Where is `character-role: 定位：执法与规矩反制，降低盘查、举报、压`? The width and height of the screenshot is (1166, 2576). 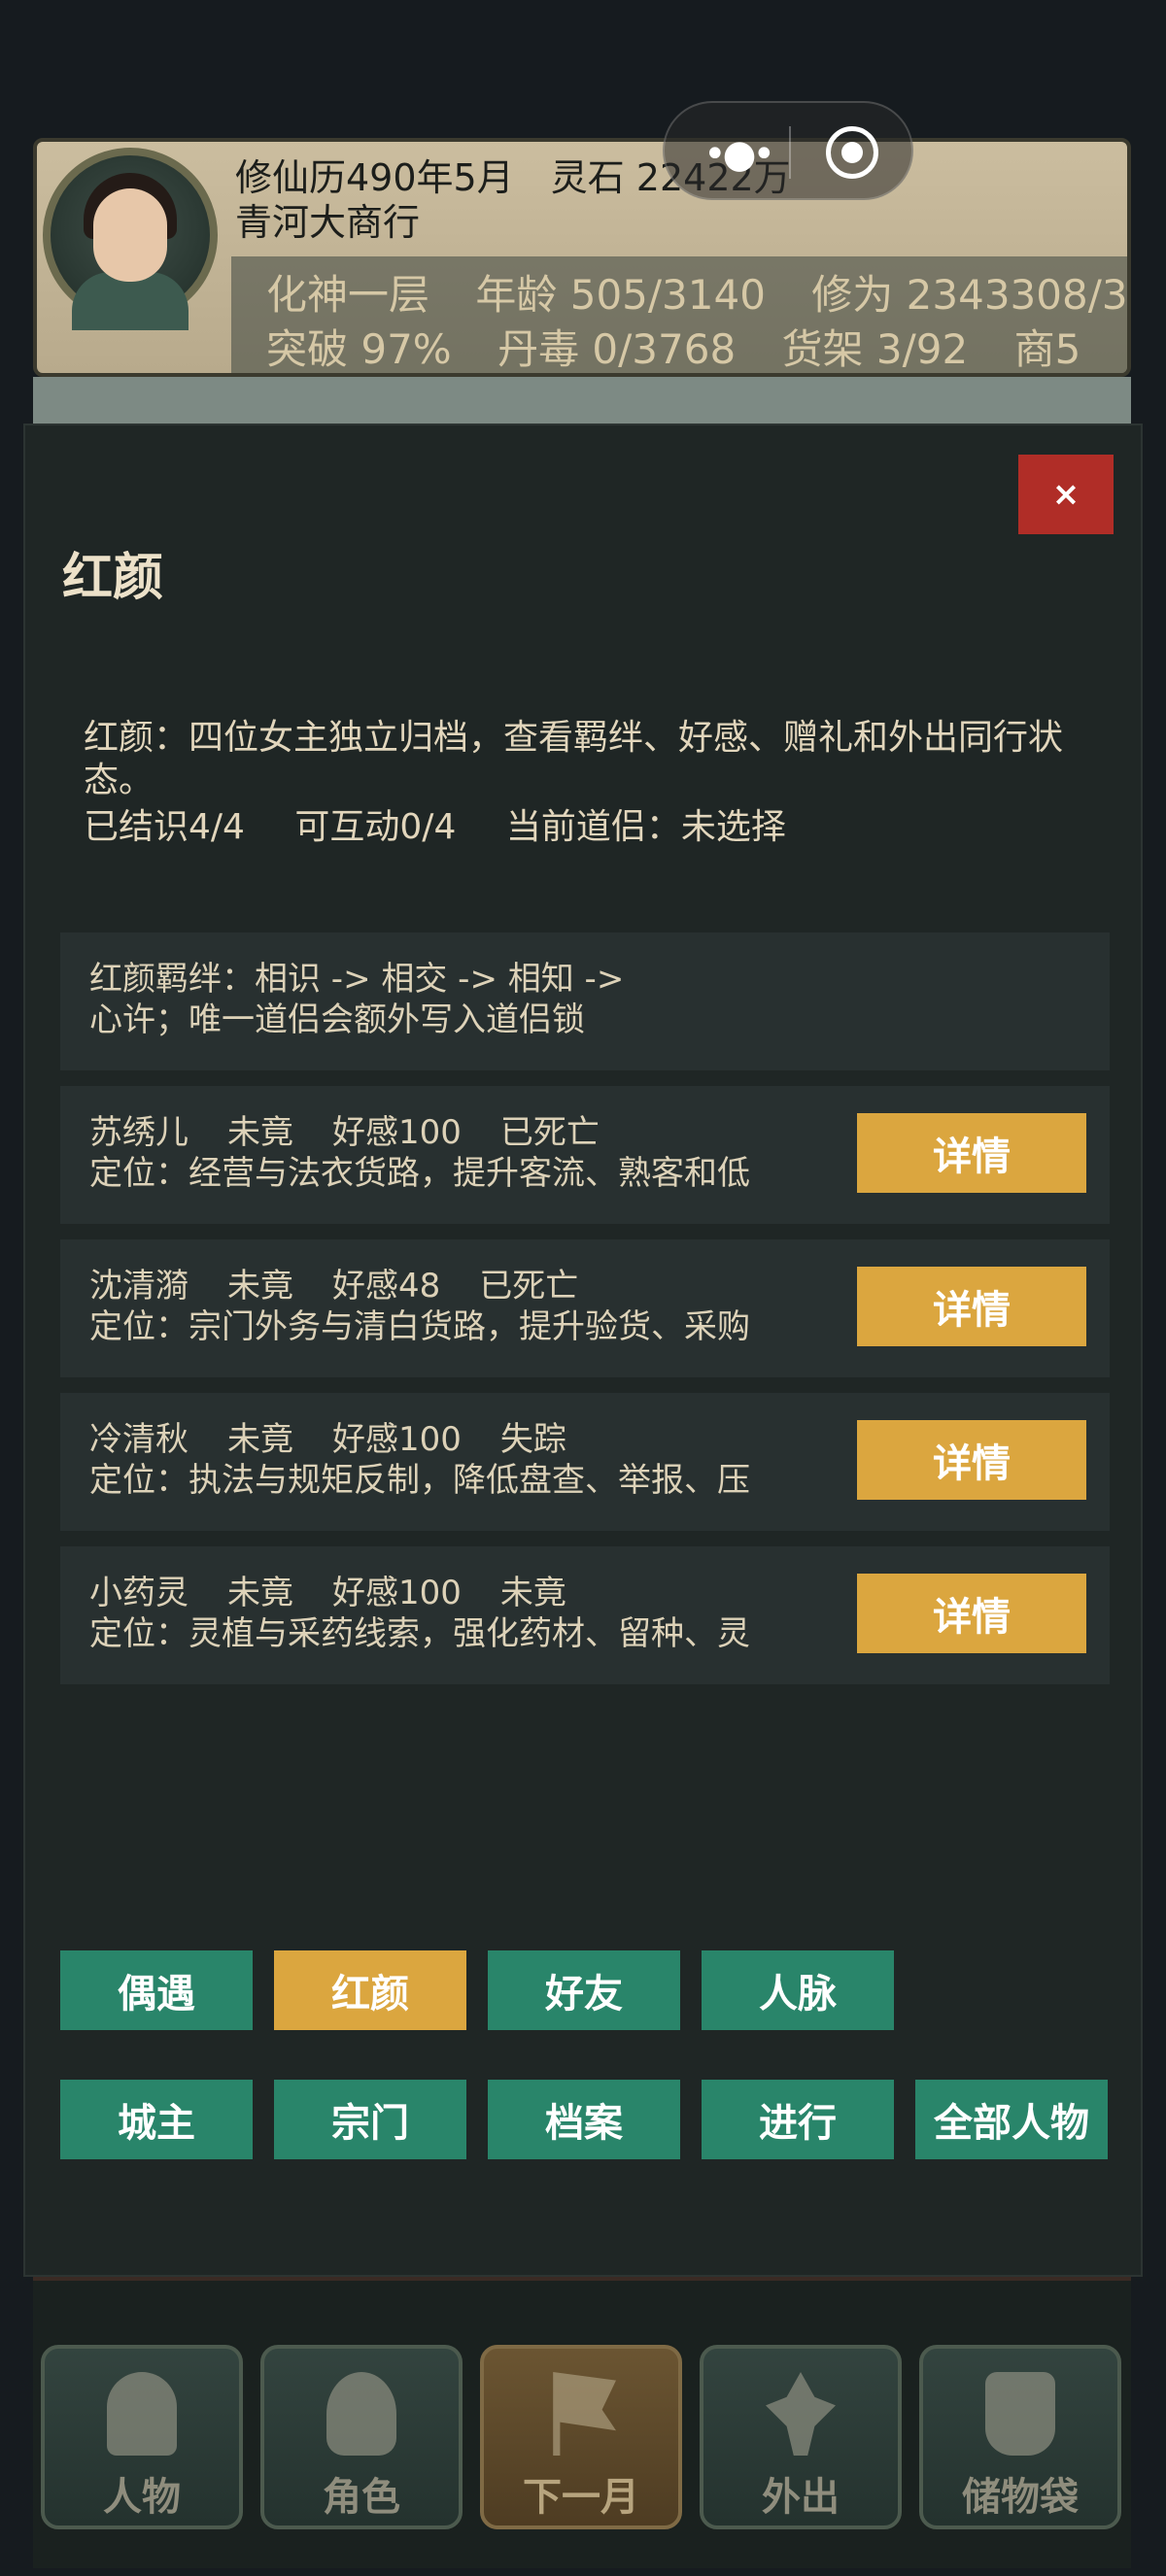 character-role: 定位：执法与规矩反制，降低盘查、举报、压 is located at coordinates (419, 1480).